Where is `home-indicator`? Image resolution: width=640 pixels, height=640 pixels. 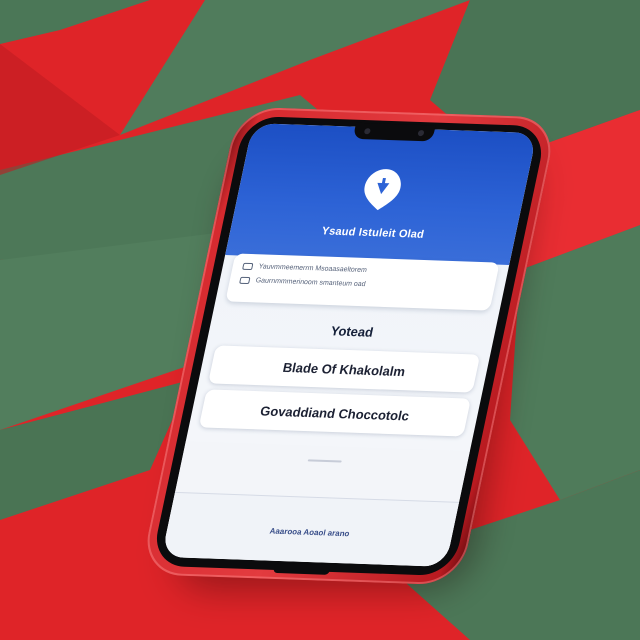
home-indicator is located at coordinates (302, 568).